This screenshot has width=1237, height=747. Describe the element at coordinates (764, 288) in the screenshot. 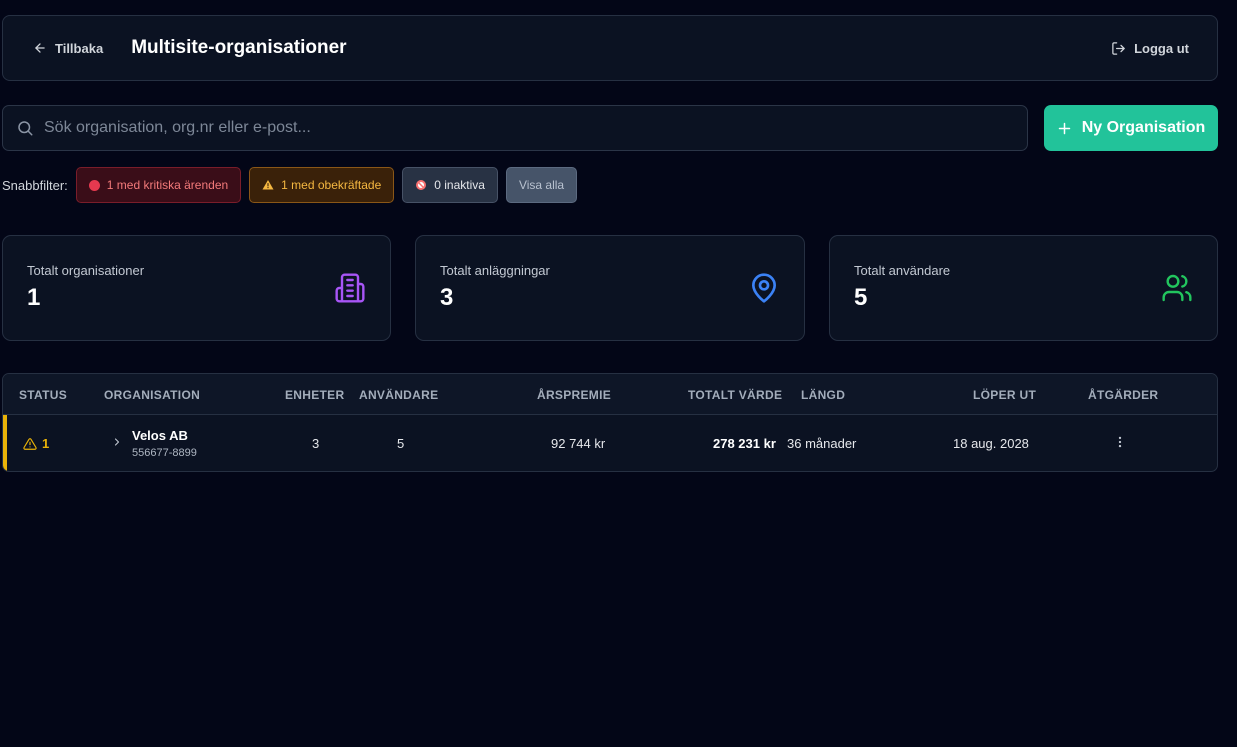

I see `map-pin-icon` at that location.